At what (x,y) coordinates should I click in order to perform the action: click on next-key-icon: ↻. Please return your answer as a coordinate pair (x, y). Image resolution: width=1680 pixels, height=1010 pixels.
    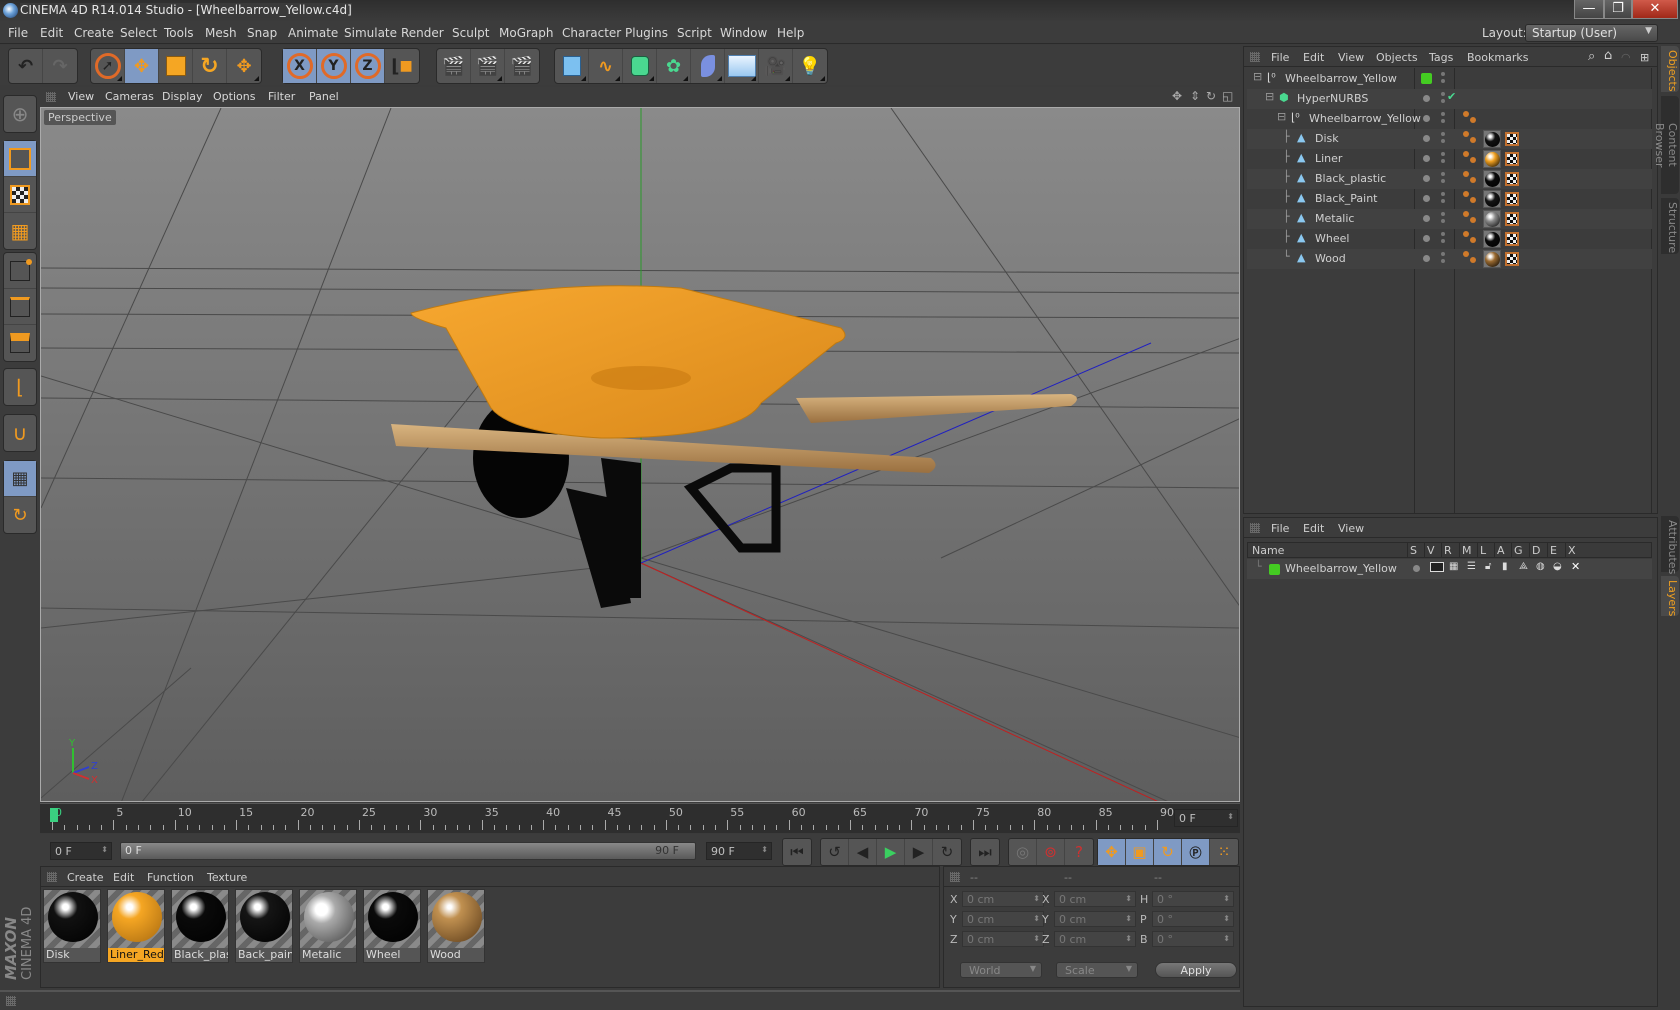
    Looking at the image, I should click on (947, 852).